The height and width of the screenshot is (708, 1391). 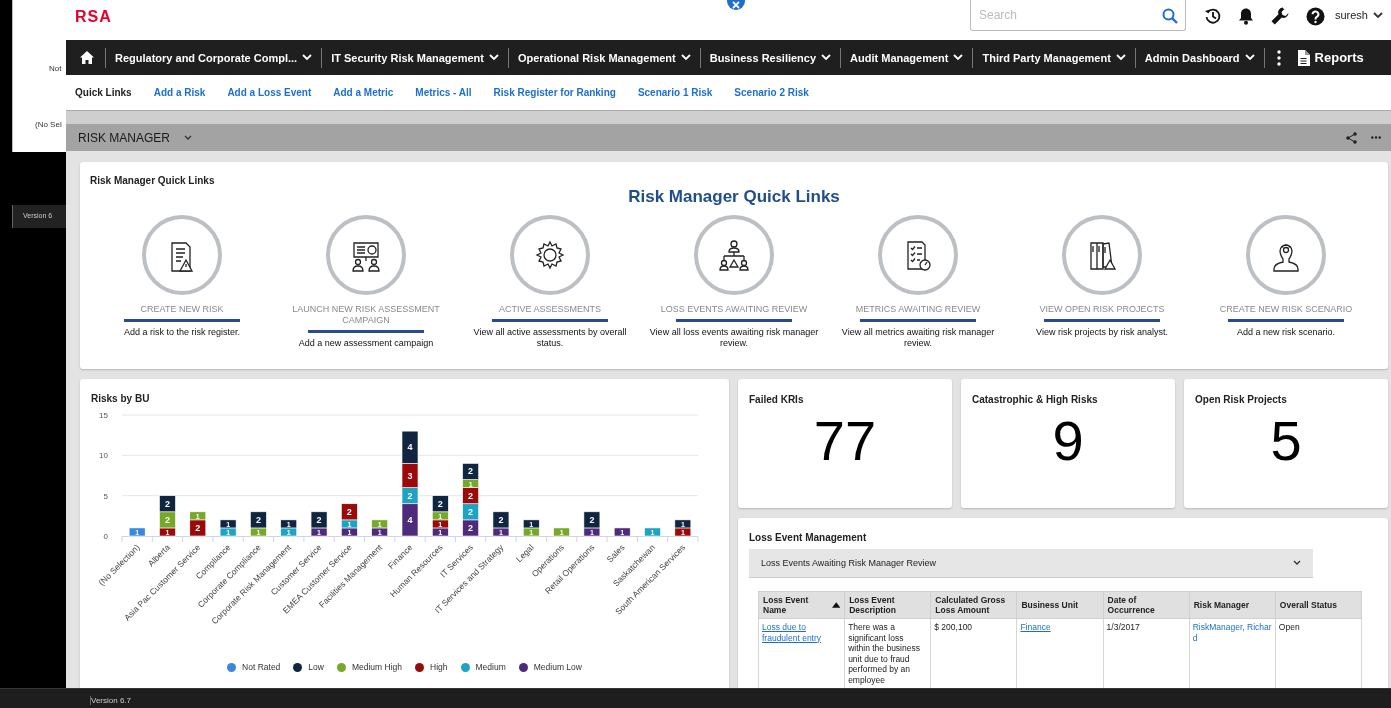 I want to click on history-icon, so click(x=1212, y=16).